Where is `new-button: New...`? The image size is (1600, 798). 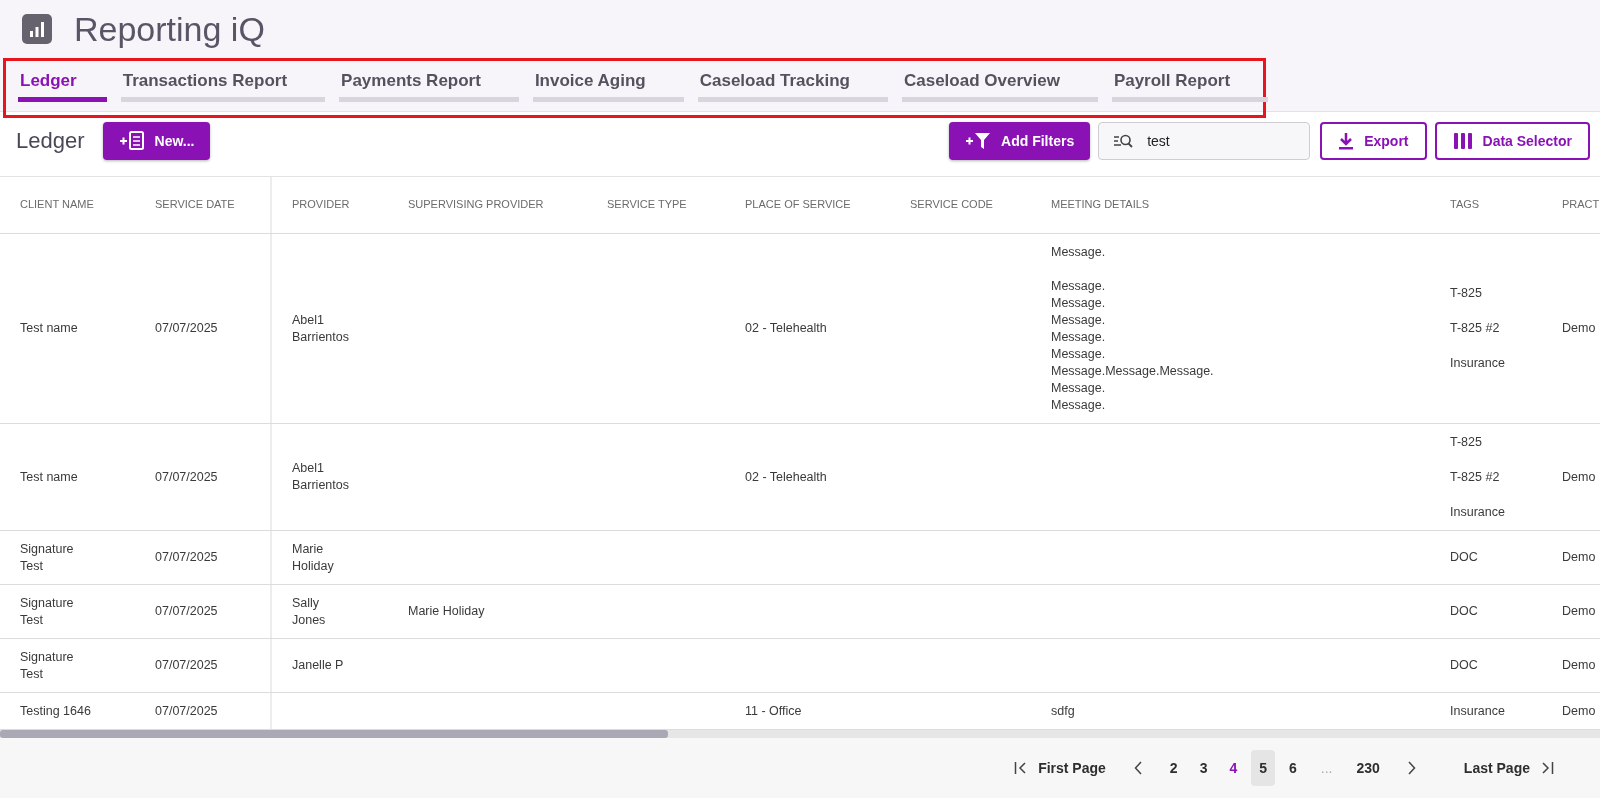 new-button: New... is located at coordinates (156, 141).